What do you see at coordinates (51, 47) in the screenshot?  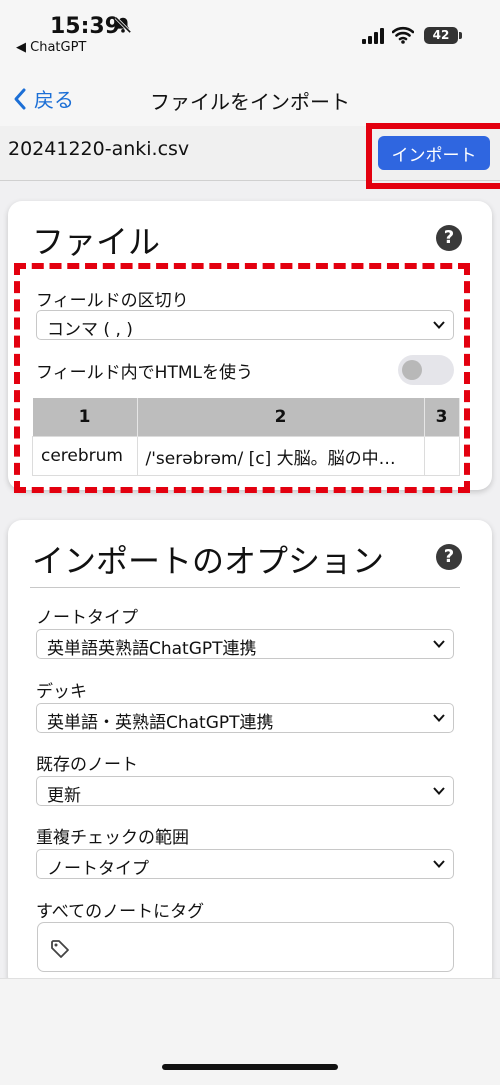 I see `back-to-app-link: ◀ ChatGPT` at bounding box center [51, 47].